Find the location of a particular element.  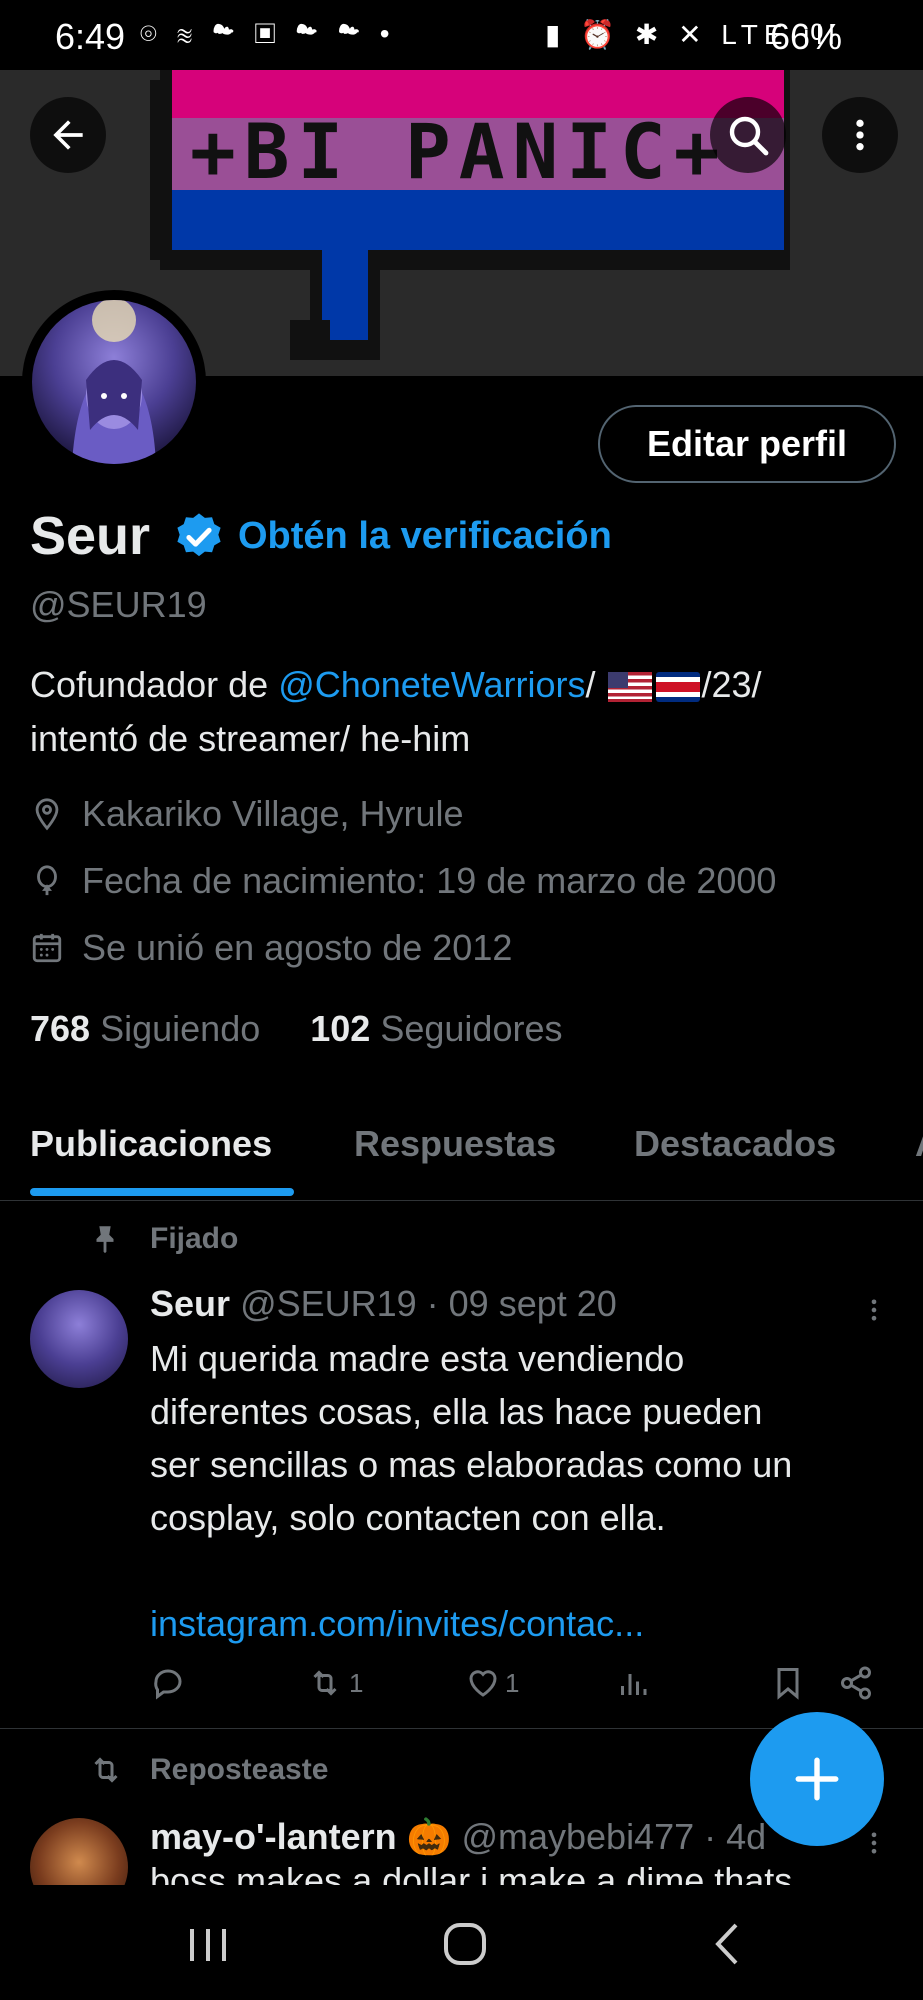

repost-indicator-icon is located at coordinates (106, 1770).